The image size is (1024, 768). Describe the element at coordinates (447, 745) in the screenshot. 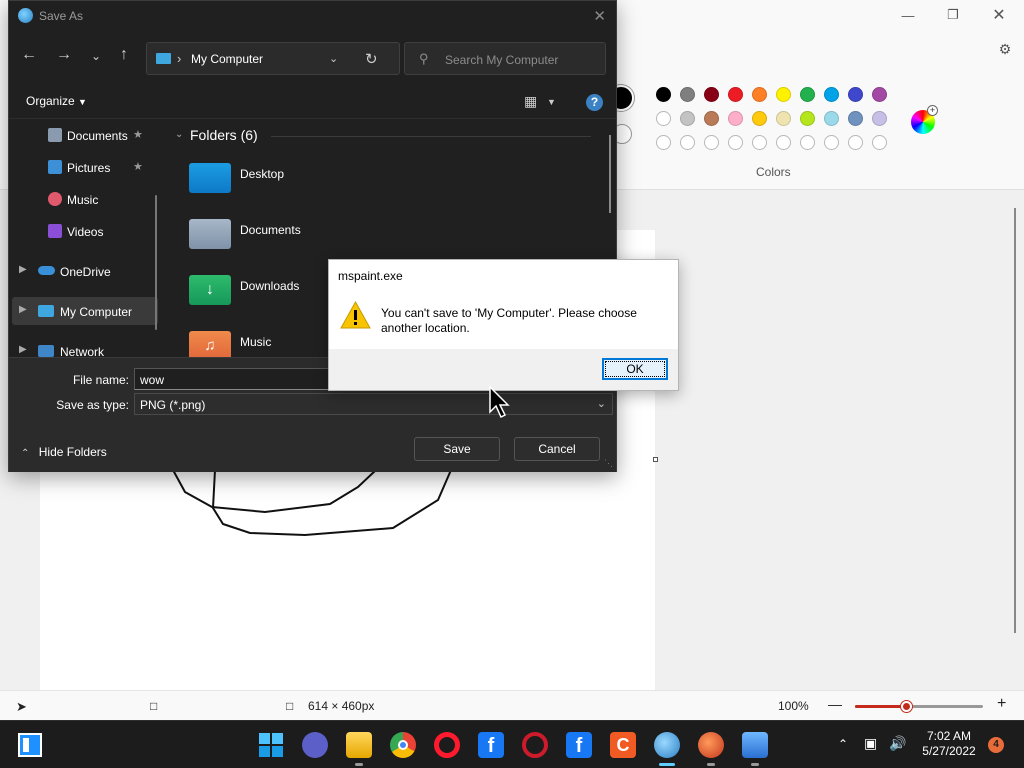

I see `opera-icon` at that location.